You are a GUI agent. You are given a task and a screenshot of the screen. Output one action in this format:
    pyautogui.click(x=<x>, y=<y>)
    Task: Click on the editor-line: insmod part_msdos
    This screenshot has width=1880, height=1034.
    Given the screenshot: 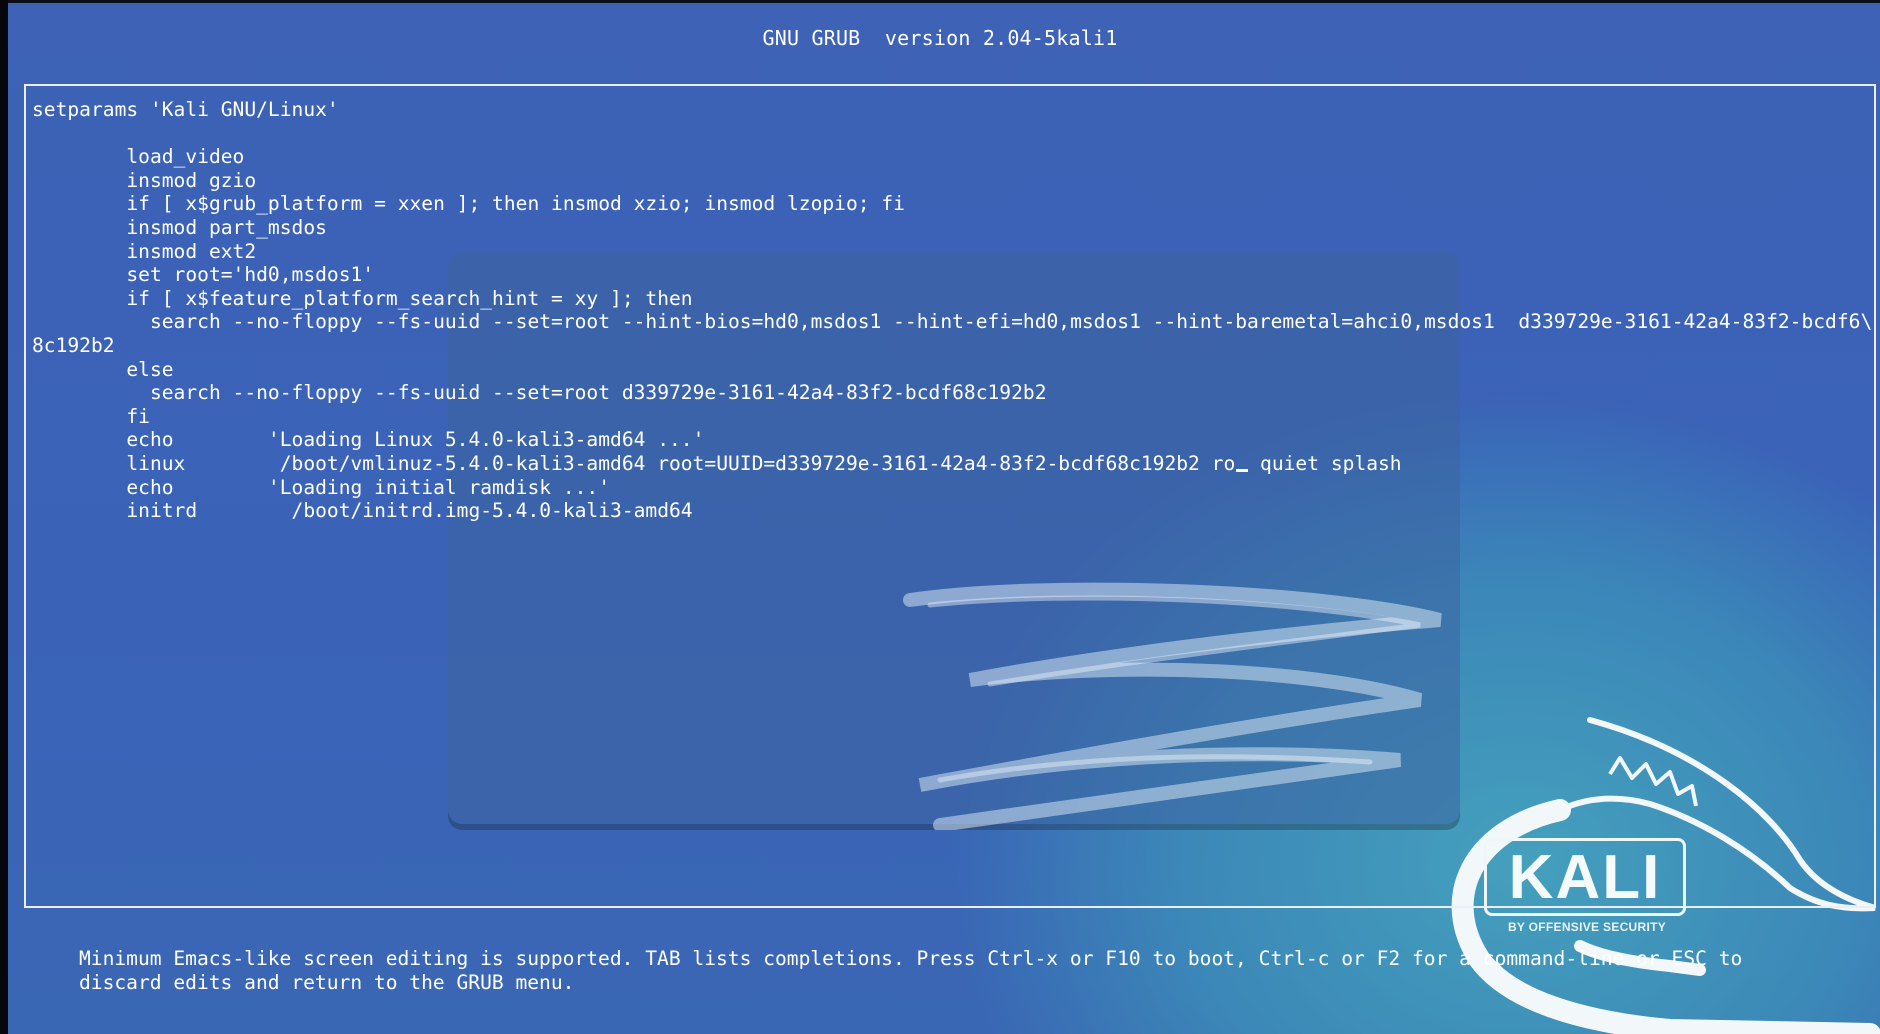 What is the action you would take?
    pyautogui.click(x=179, y=227)
    